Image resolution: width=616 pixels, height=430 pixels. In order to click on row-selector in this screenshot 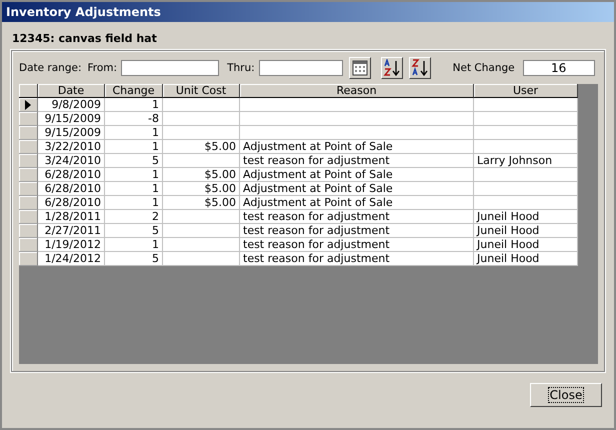, I will do `click(28, 105)`.